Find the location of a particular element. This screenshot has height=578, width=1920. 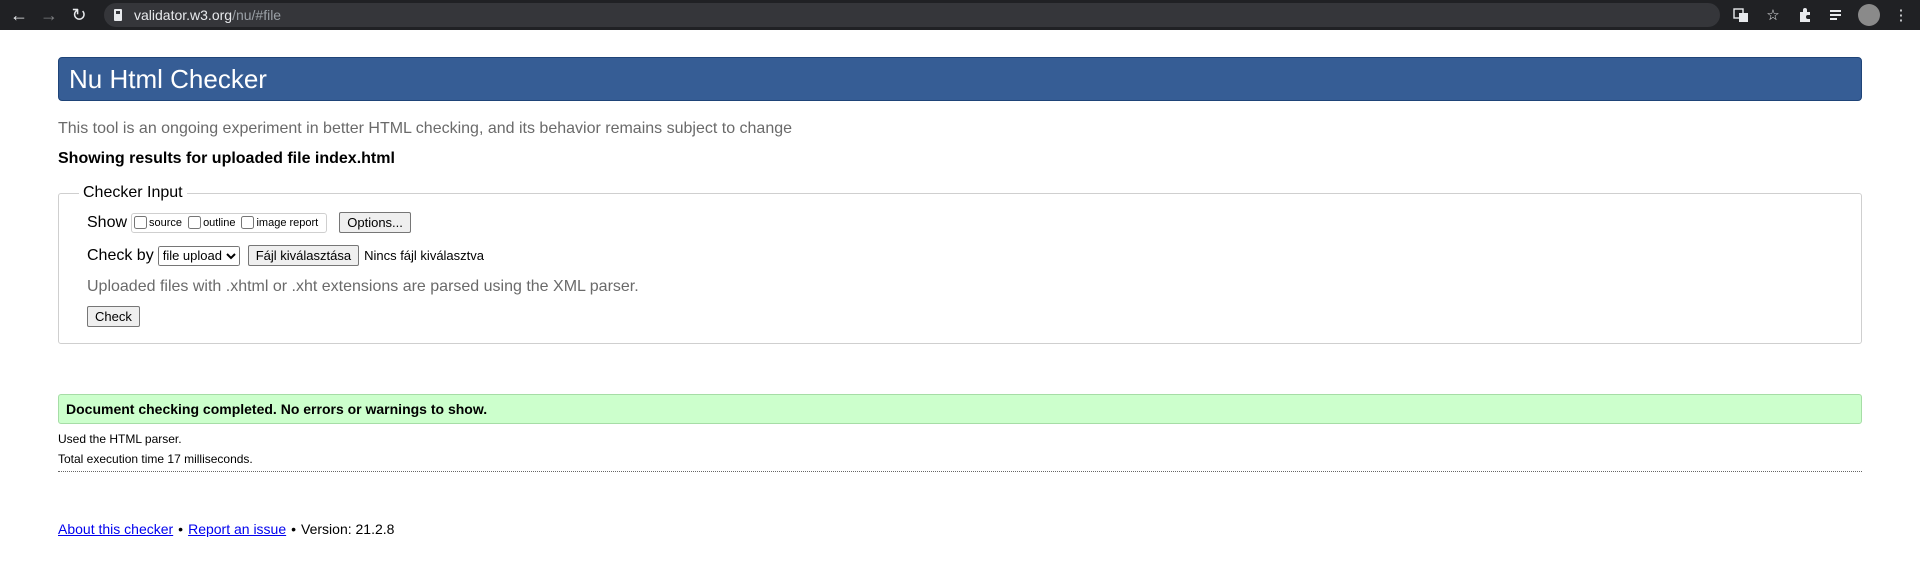

image-report-option: image report is located at coordinates (279, 222).